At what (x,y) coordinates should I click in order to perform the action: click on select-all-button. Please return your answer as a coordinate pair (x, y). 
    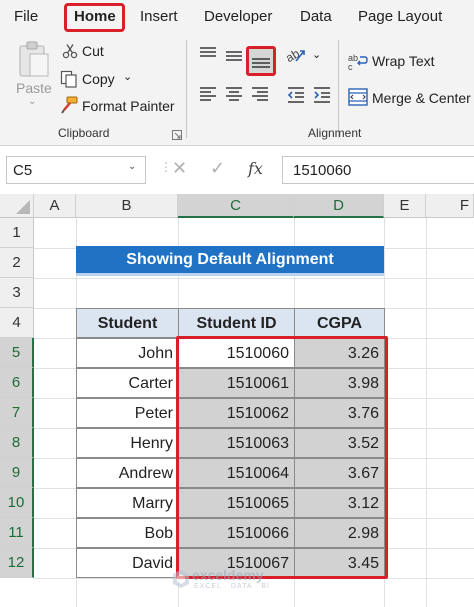
    Looking at the image, I should click on (17, 206).